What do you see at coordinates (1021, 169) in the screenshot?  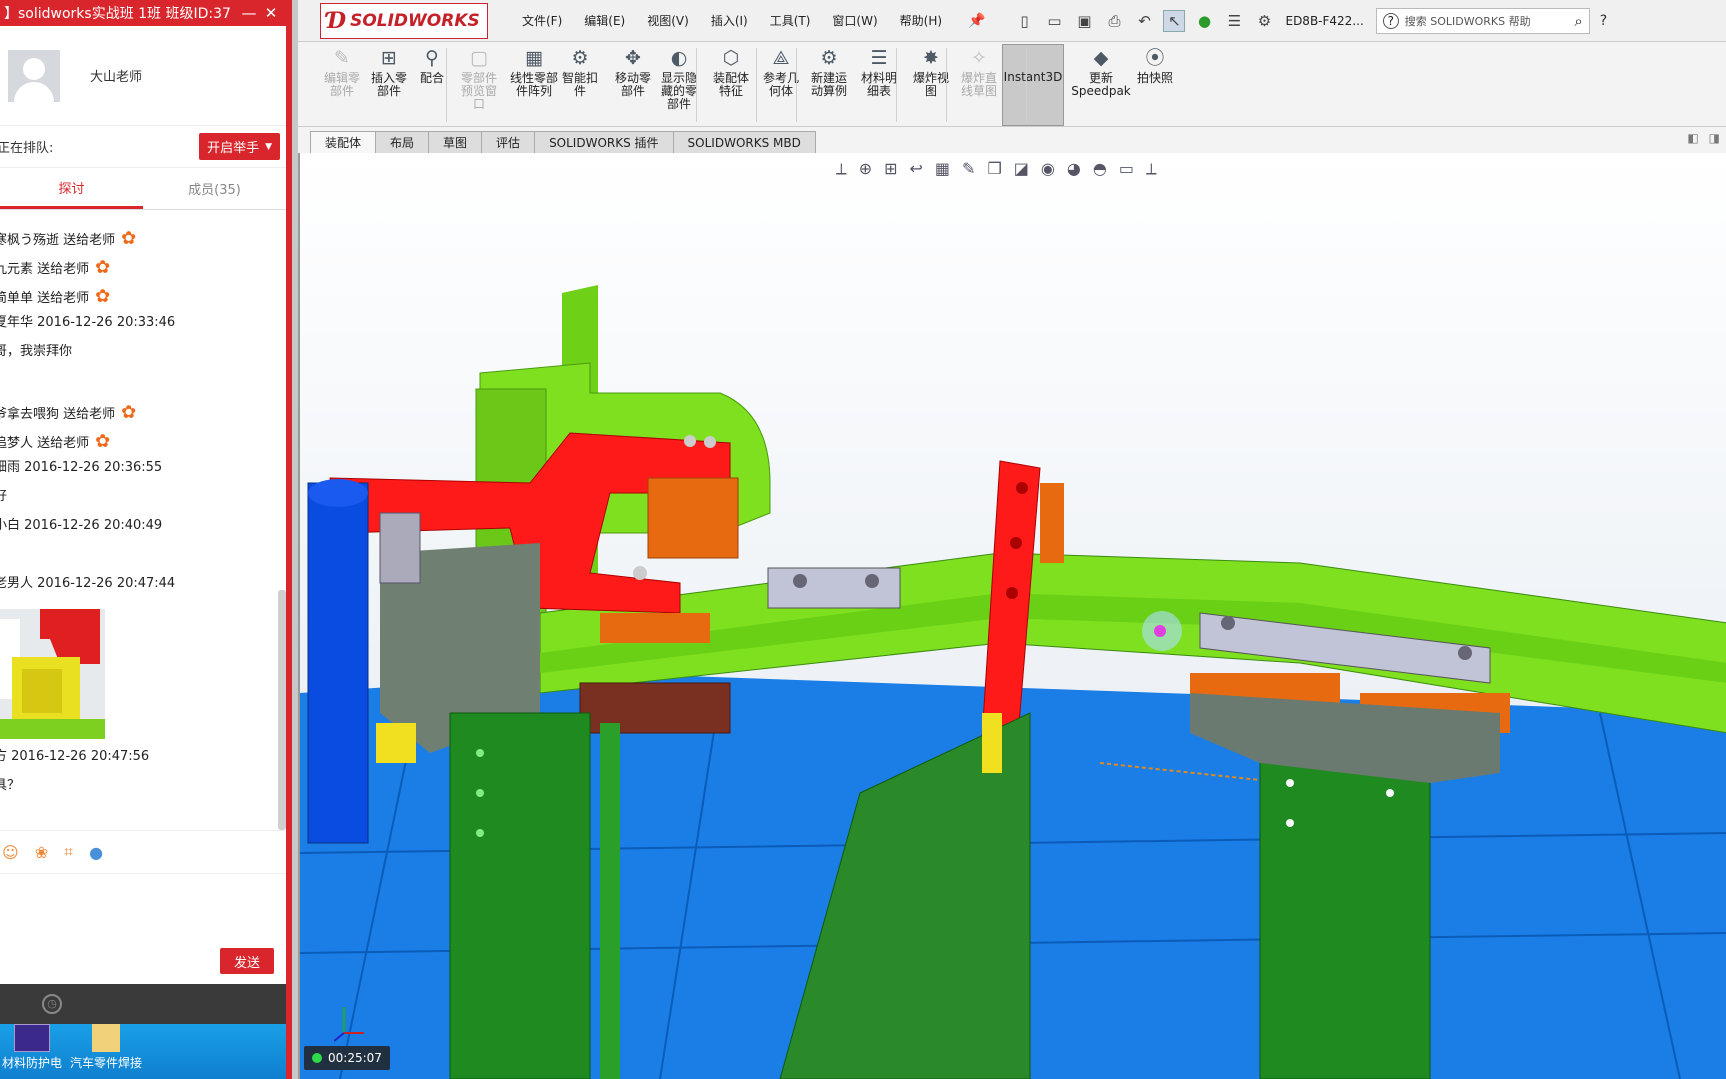 I see `display-style-icon: ◪` at bounding box center [1021, 169].